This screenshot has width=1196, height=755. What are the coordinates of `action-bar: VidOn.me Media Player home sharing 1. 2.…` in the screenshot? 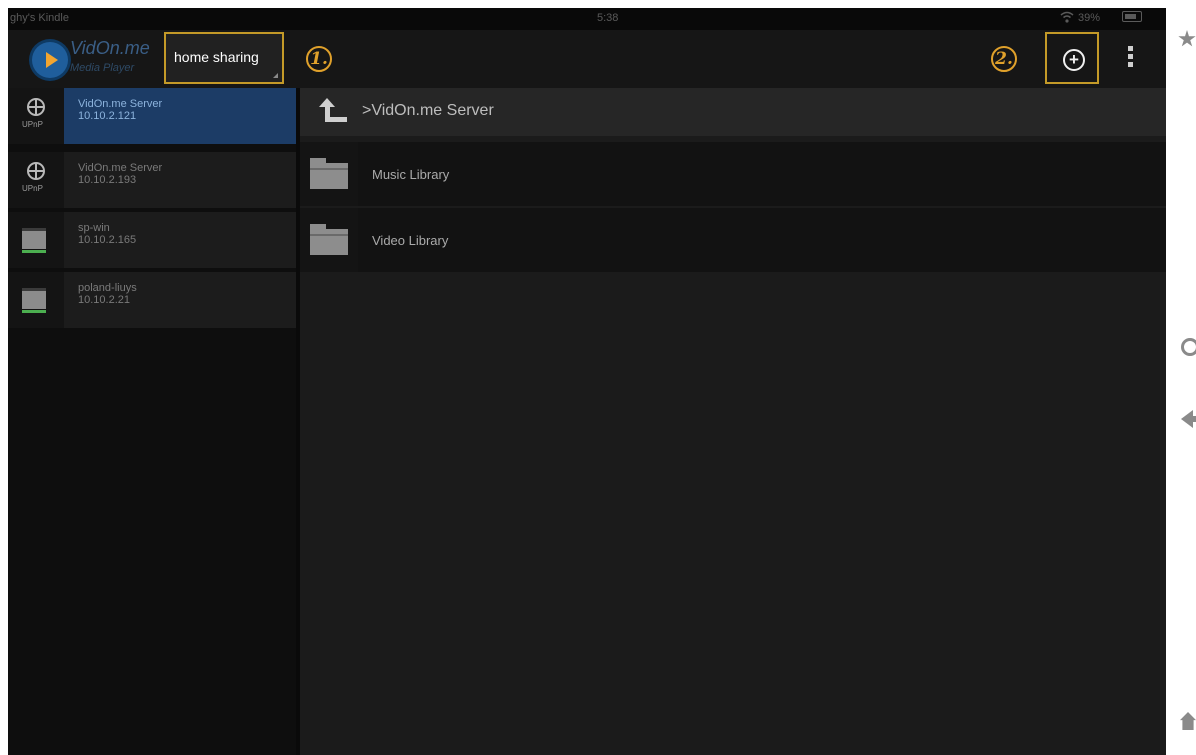 It's located at (587, 59).